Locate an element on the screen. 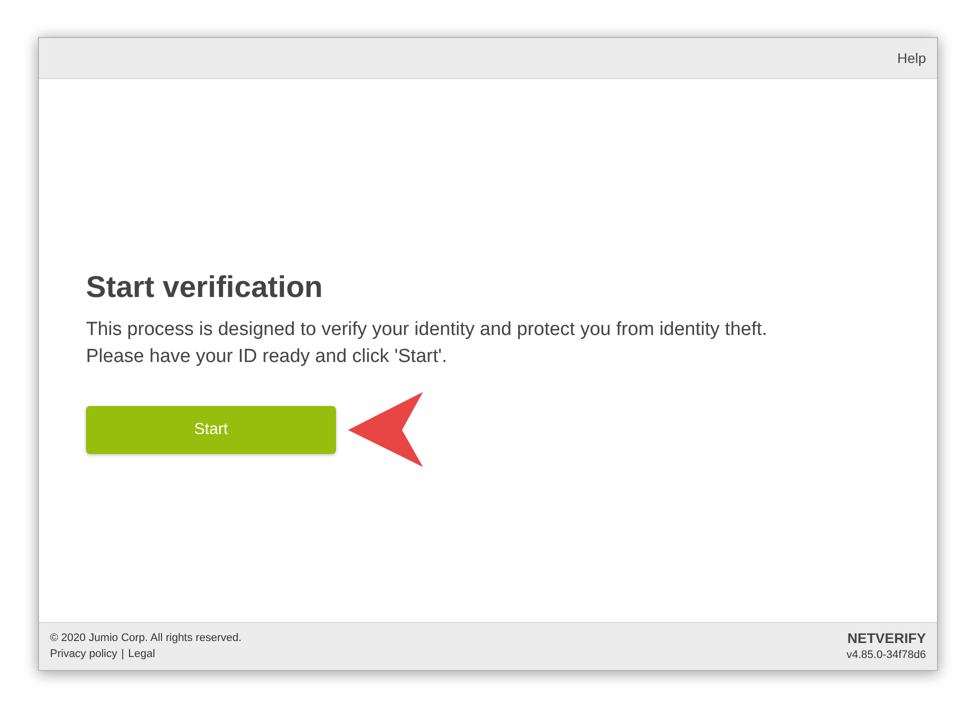 The width and height of the screenshot is (976, 711). description-text: Please have your ID ready and click 'Start'. is located at coordinates (267, 357).